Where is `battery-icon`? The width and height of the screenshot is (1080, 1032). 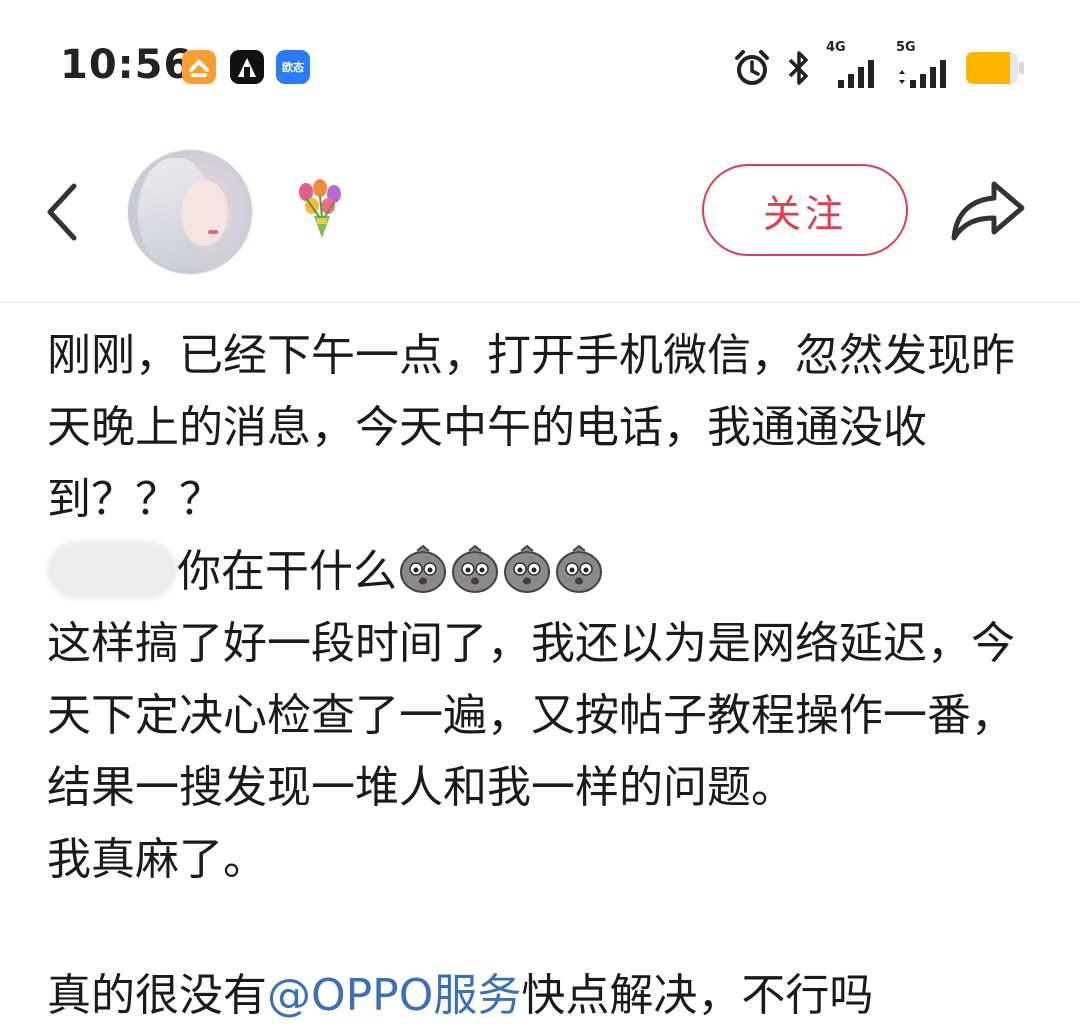 battery-icon is located at coordinates (995, 68).